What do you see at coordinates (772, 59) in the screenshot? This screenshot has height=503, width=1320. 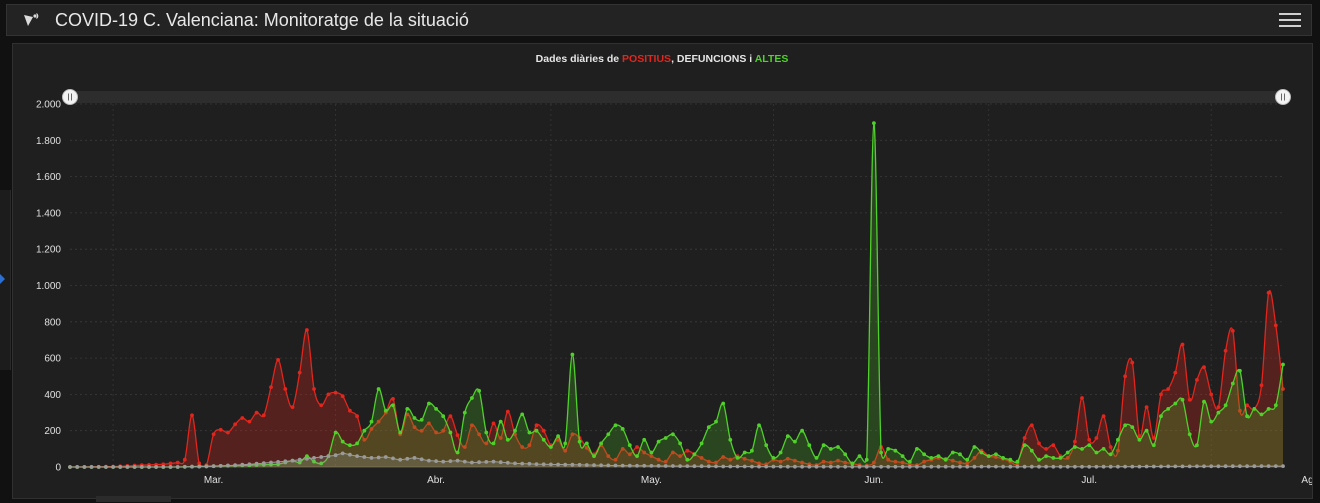 I see `chart-title-part: ALTES` at bounding box center [772, 59].